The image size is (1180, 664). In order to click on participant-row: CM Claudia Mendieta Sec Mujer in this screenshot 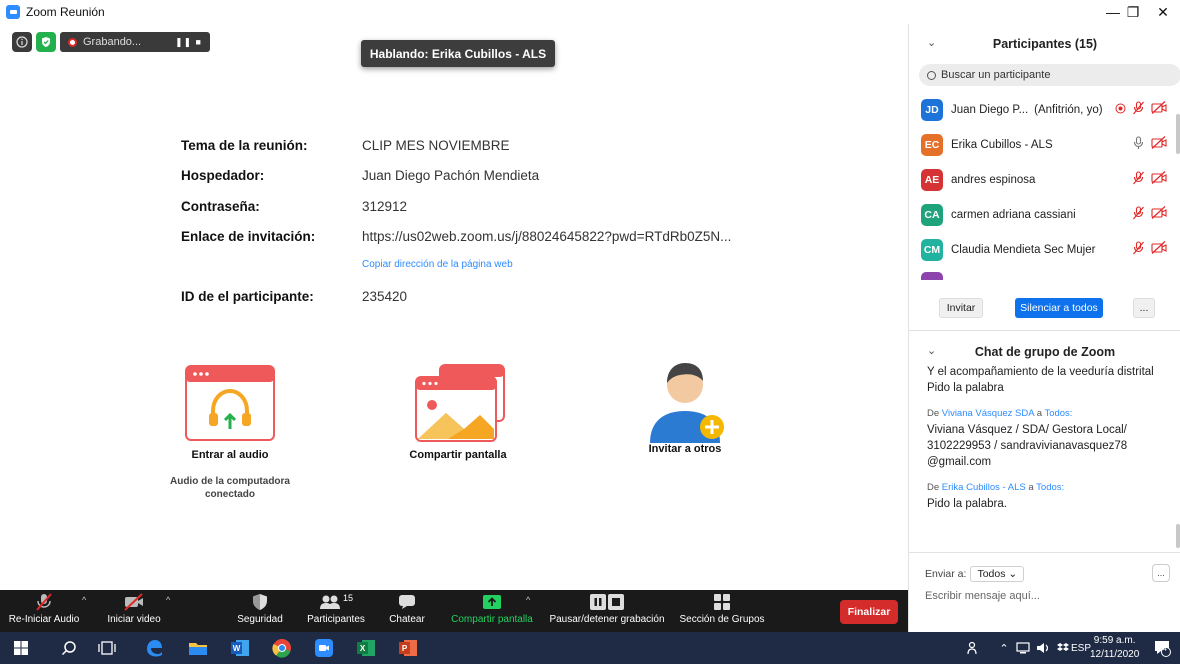, I will do `click(1050, 250)`.